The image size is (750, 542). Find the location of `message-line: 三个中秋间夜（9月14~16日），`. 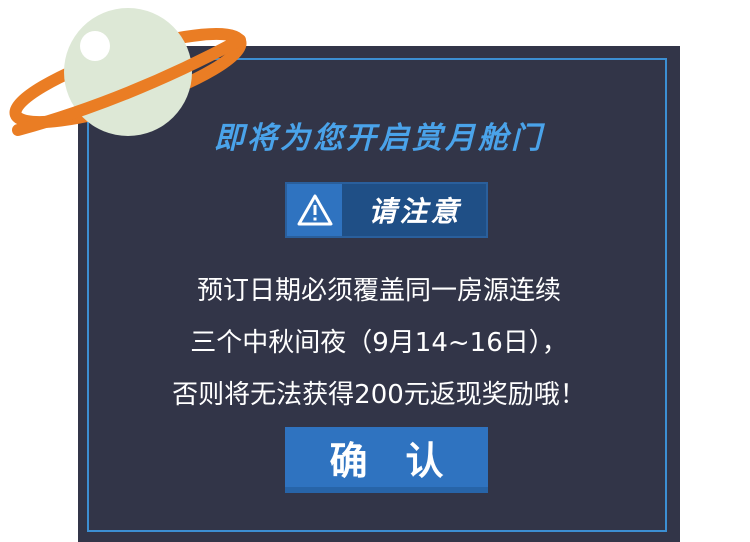

message-line: 三个中秋间夜（9月14~16日）， is located at coordinates (379, 343).